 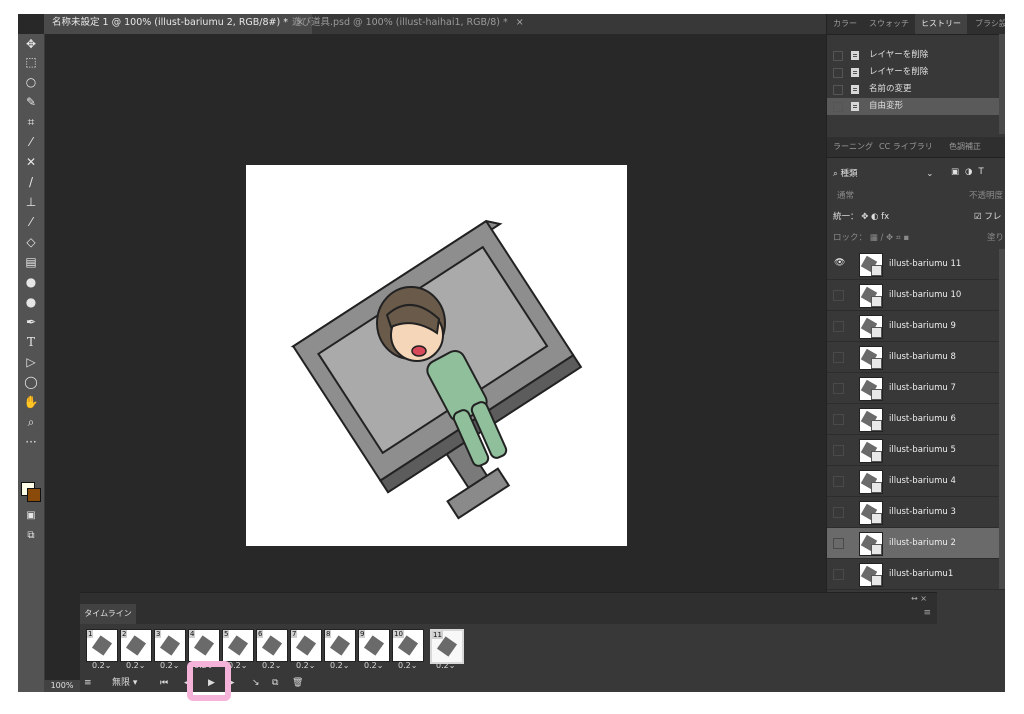 What do you see at coordinates (102, 645) in the screenshot?
I see `timeline-frame: 1` at bounding box center [102, 645].